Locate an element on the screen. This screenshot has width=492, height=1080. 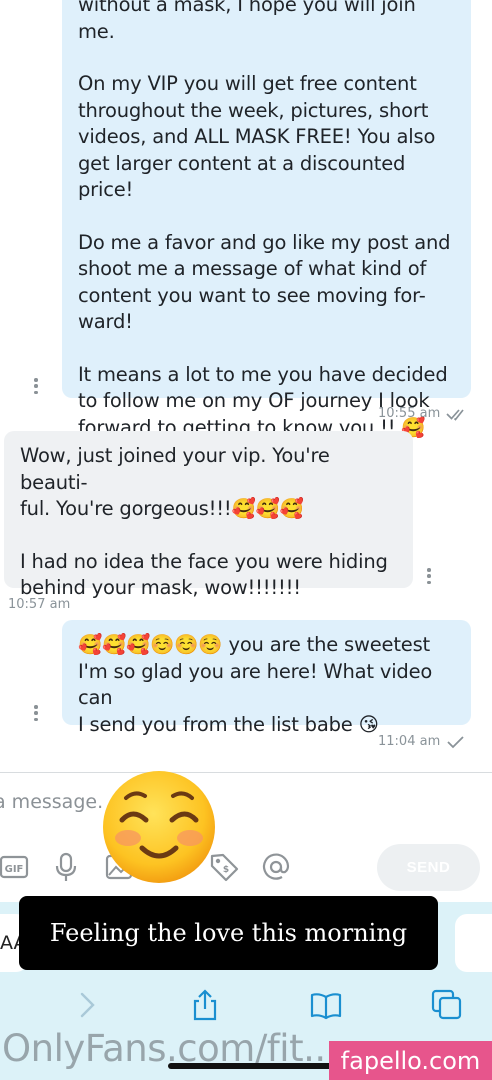
message-input-placeholder: a message. is located at coordinates (52, 802).